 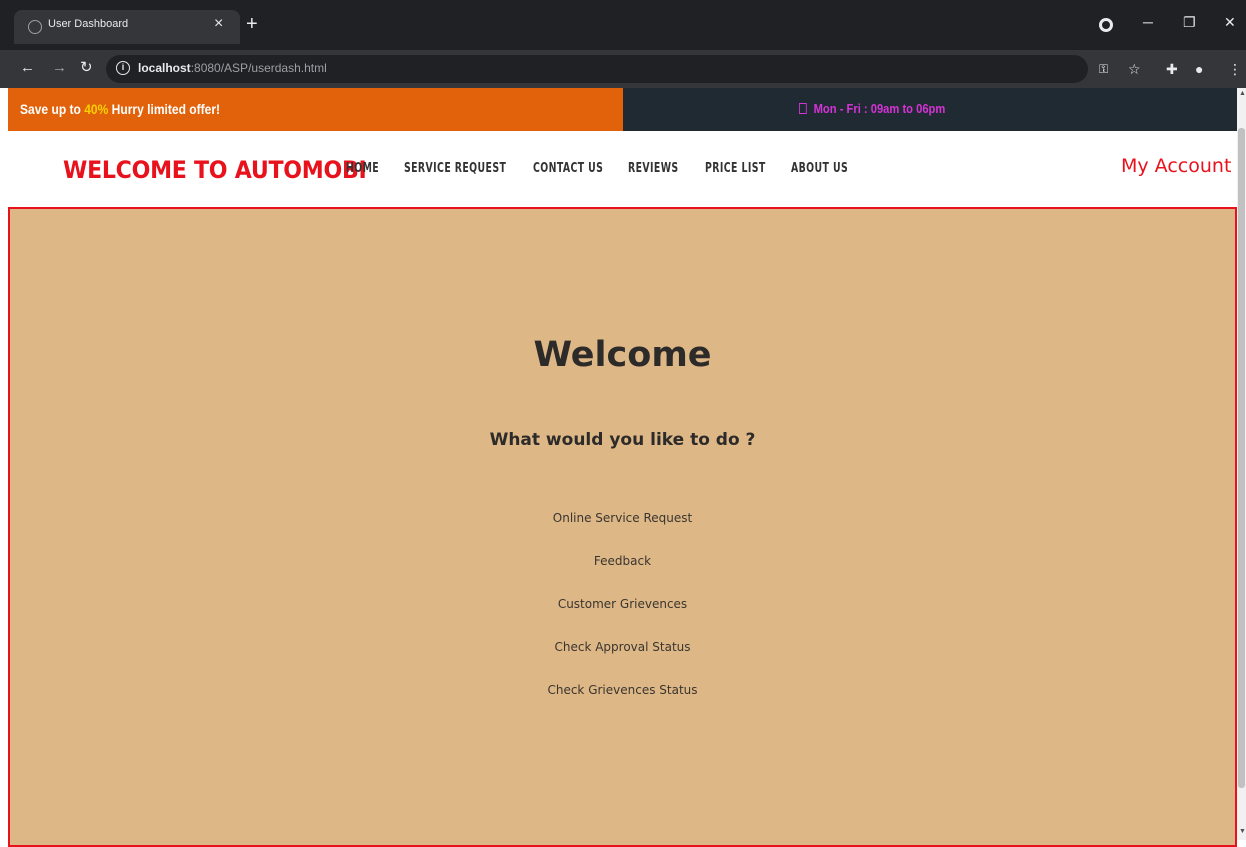 What do you see at coordinates (622, 690) in the screenshot?
I see `check-grievences-status-link: Check Grievences Status` at bounding box center [622, 690].